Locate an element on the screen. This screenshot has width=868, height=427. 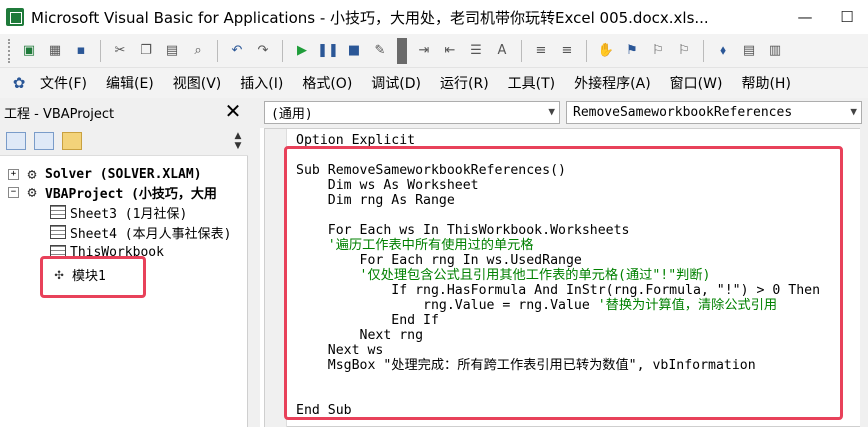
toolbar-grip is located at coordinates (10, 50).